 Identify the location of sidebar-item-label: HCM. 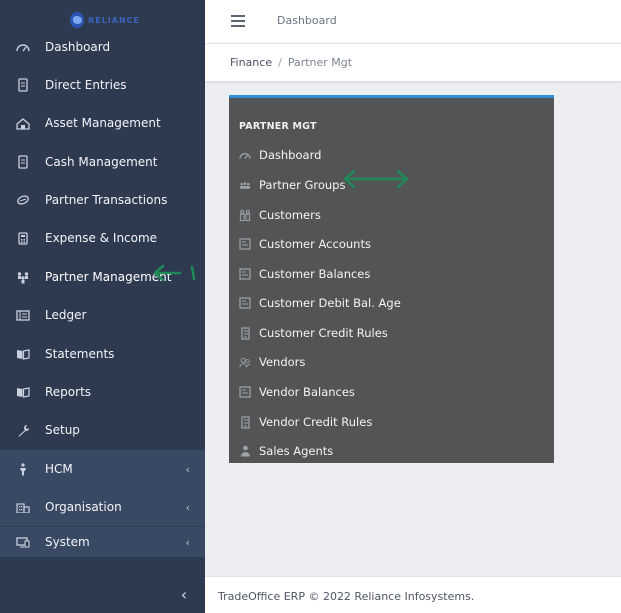
(59, 469).